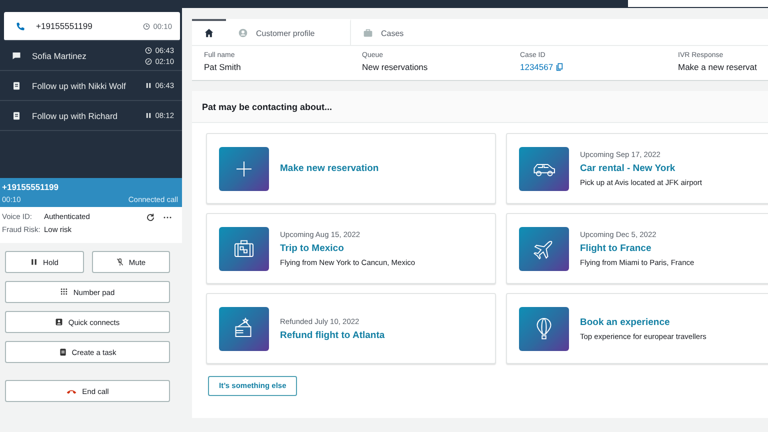  Describe the element at coordinates (544, 168) in the screenshot. I see `car-icon` at that location.